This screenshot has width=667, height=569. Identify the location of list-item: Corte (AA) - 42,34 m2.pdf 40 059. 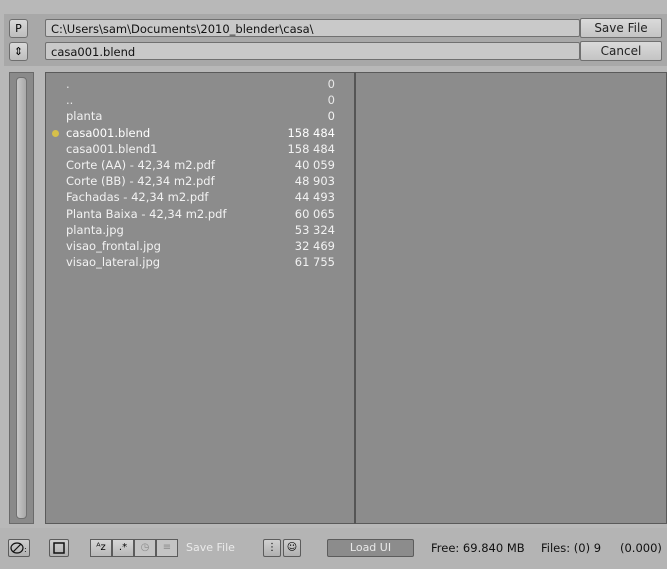
(195, 165).